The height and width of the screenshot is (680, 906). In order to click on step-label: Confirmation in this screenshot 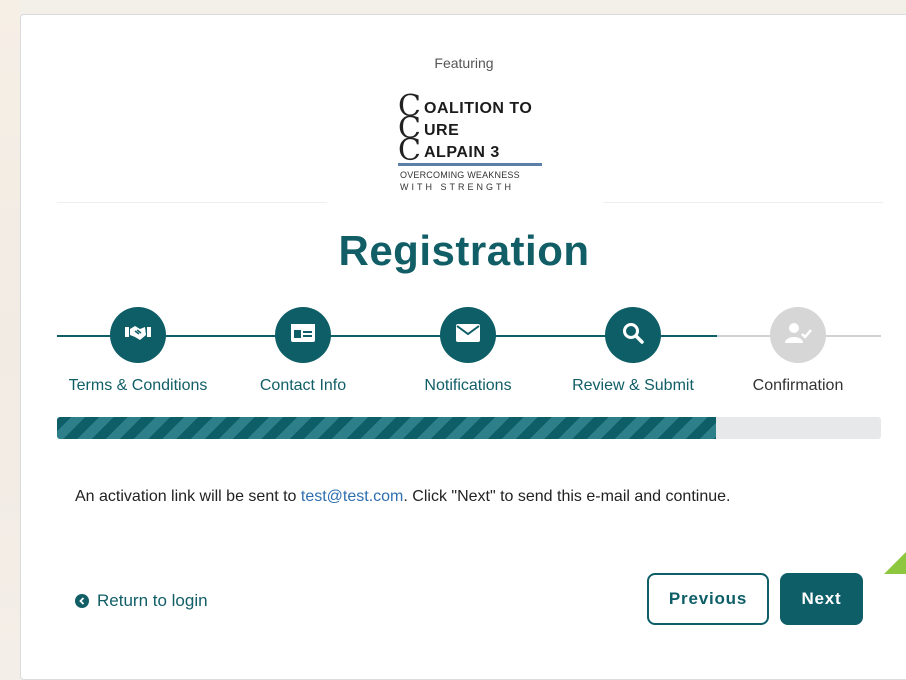, I will do `click(798, 385)`.